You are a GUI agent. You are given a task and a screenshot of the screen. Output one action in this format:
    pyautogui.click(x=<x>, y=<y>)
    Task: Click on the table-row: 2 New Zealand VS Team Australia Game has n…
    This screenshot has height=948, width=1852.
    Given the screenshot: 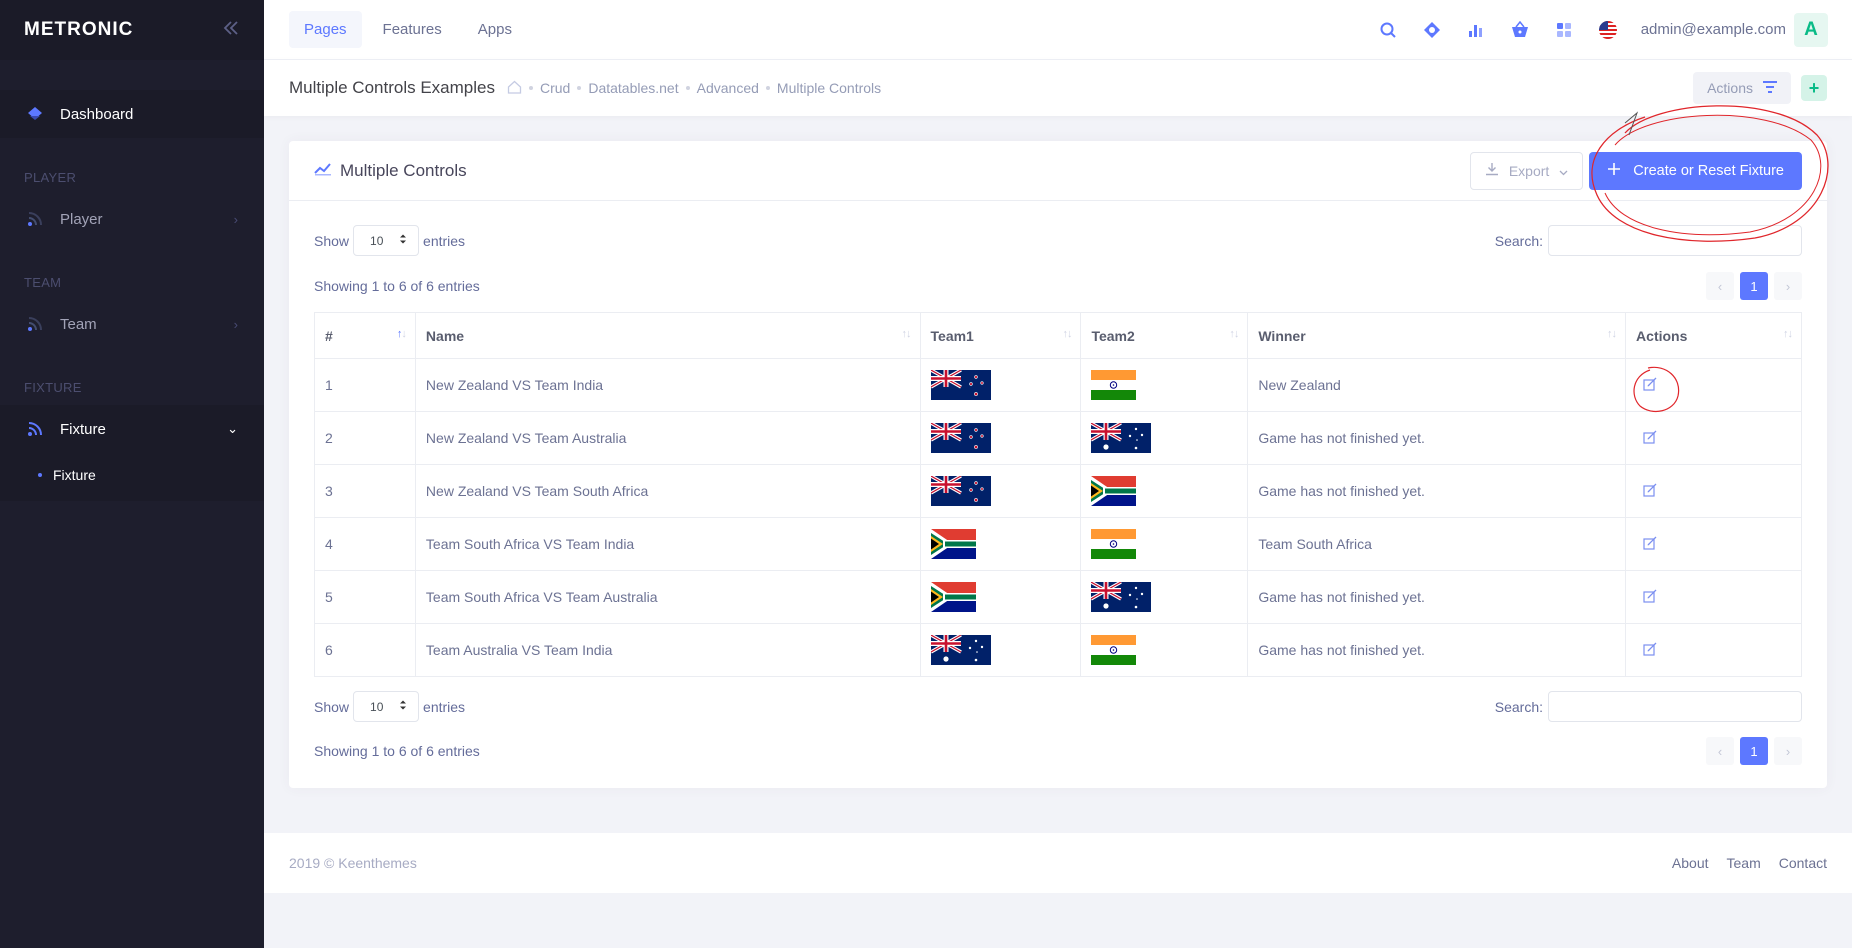 What is the action you would take?
    pyautogui.click(x=1058, y=438)
    